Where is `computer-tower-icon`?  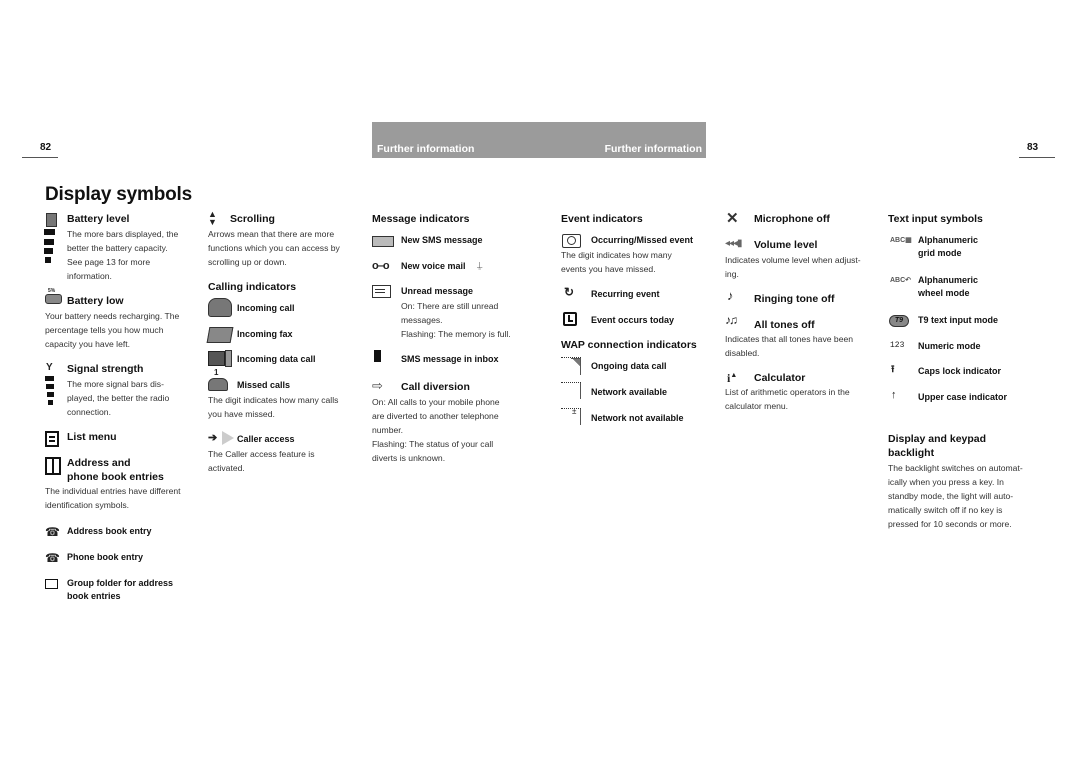
computer-tower-icon is located at coordinates (228, 358).